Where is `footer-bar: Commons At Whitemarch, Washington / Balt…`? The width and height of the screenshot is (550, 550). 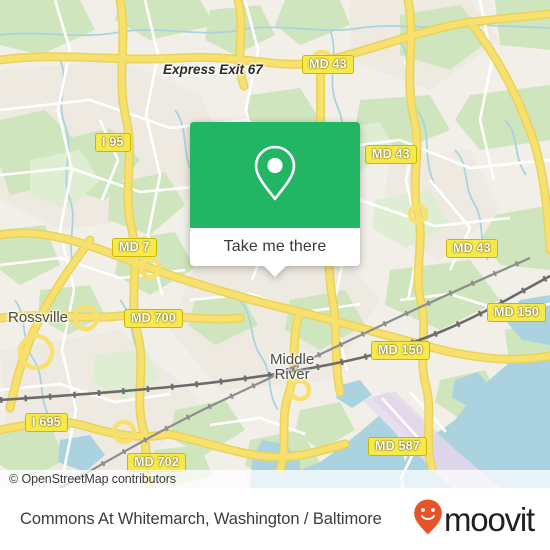
footer-bar: Commons At Whitemarch, Washington / Balt… is located at coordinates (275, 519).